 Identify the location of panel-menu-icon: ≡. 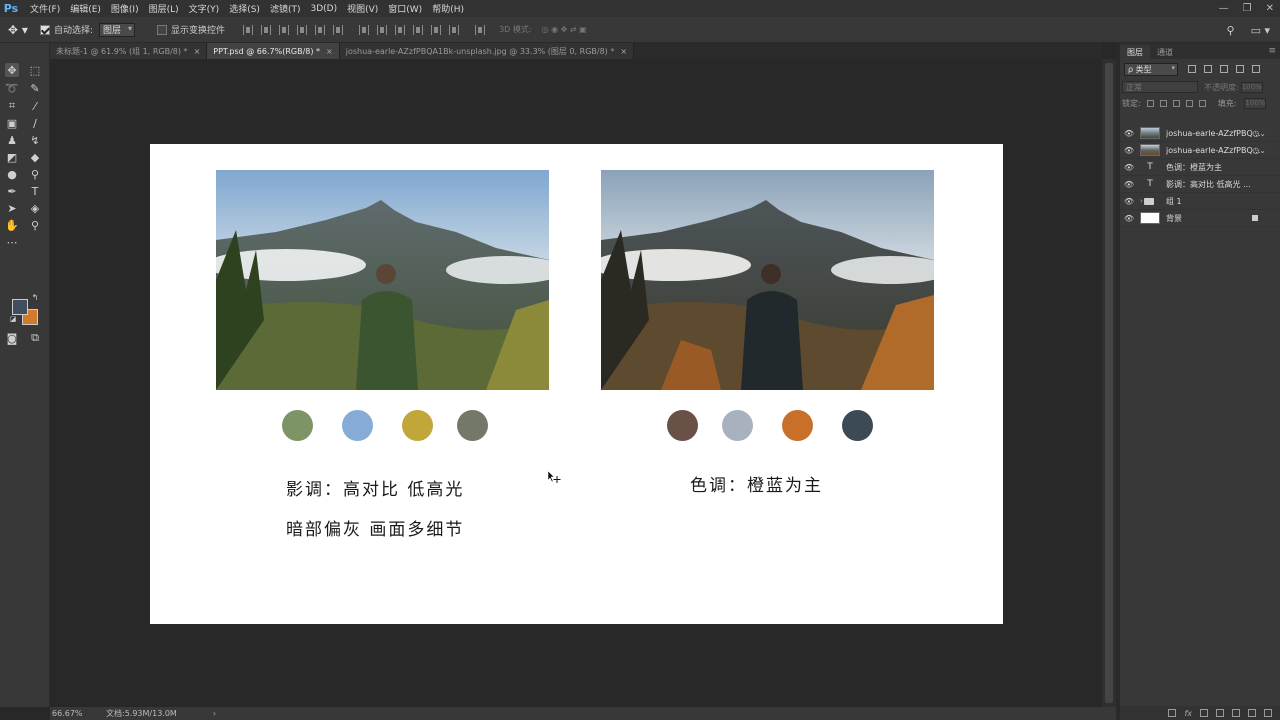
(1272, 51).